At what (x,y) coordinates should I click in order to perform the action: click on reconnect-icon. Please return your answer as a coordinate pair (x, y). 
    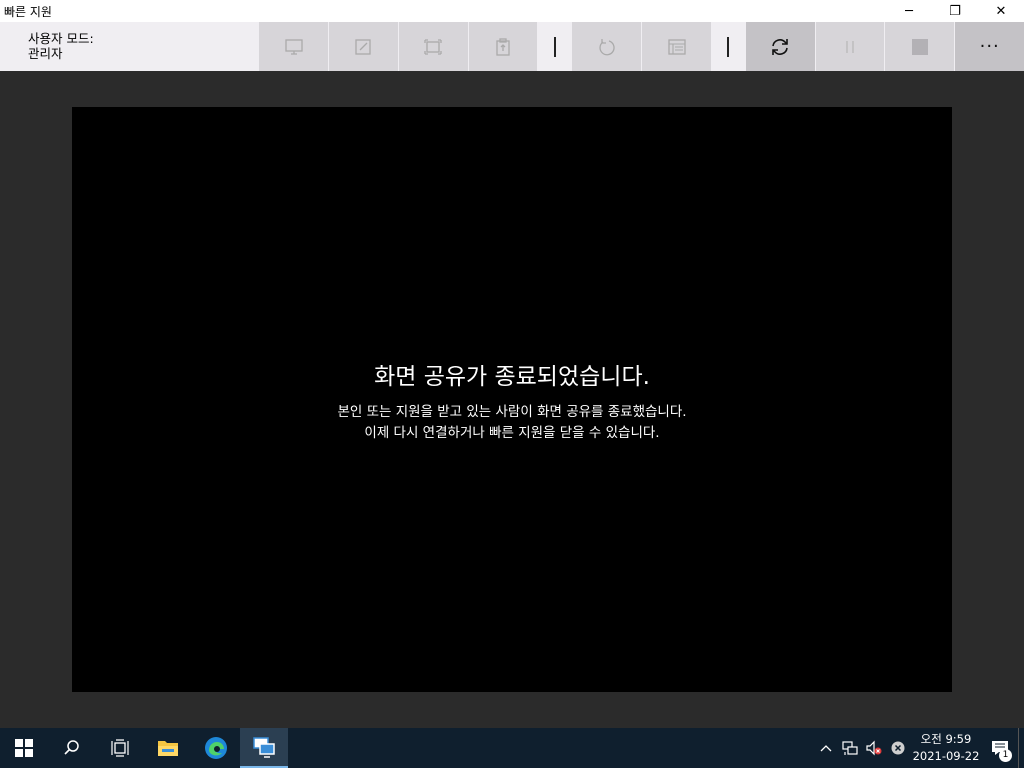
    Looking at the image, I should click on (780, 46).